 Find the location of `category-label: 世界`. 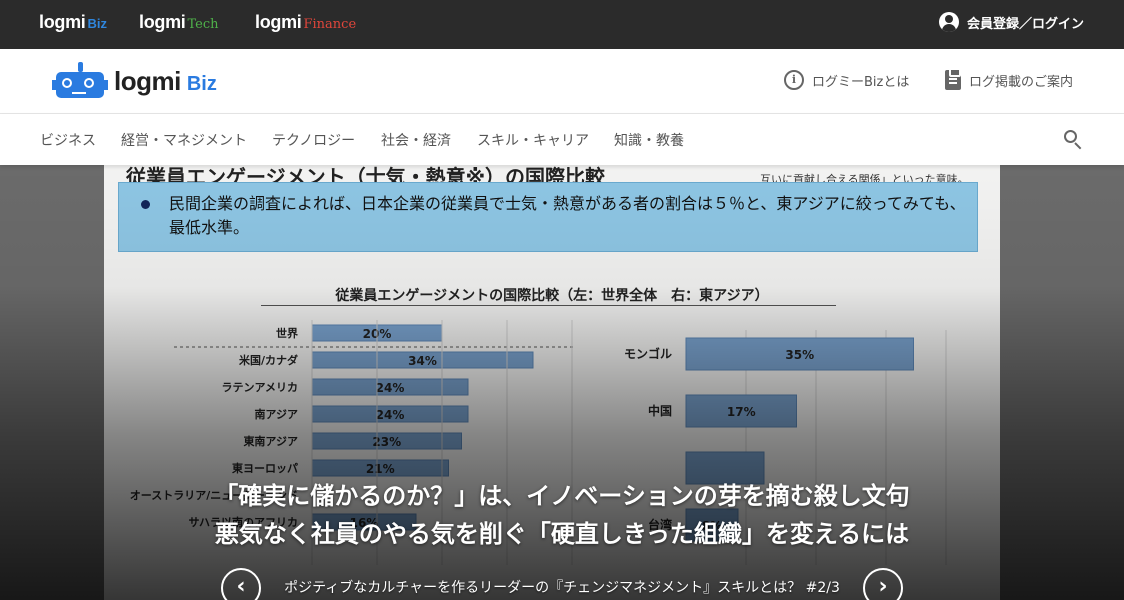

category-label: 世界 is located at coordinates (287, 333).